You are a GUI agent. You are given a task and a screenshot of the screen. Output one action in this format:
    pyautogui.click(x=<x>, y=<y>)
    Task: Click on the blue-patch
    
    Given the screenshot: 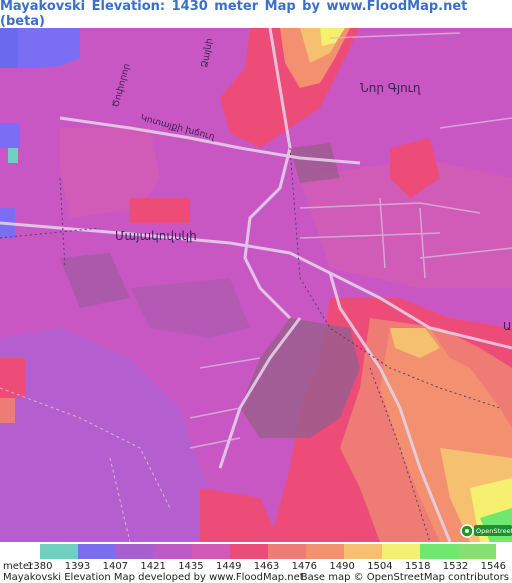 What is the action you would take?
    pyautogui.click(x=9, y=48)
    